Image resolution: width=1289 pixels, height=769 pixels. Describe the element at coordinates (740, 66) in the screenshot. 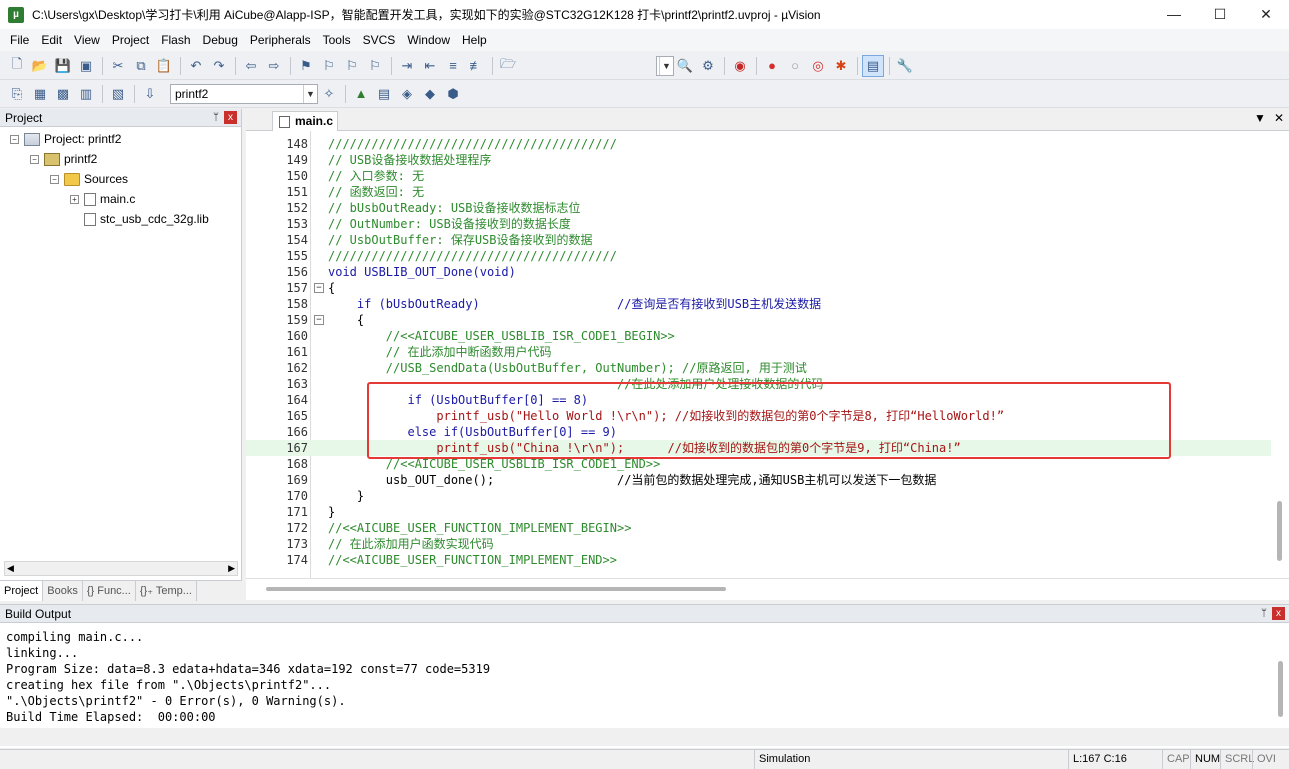

I see `debug-session-icon: ◉` at that location.